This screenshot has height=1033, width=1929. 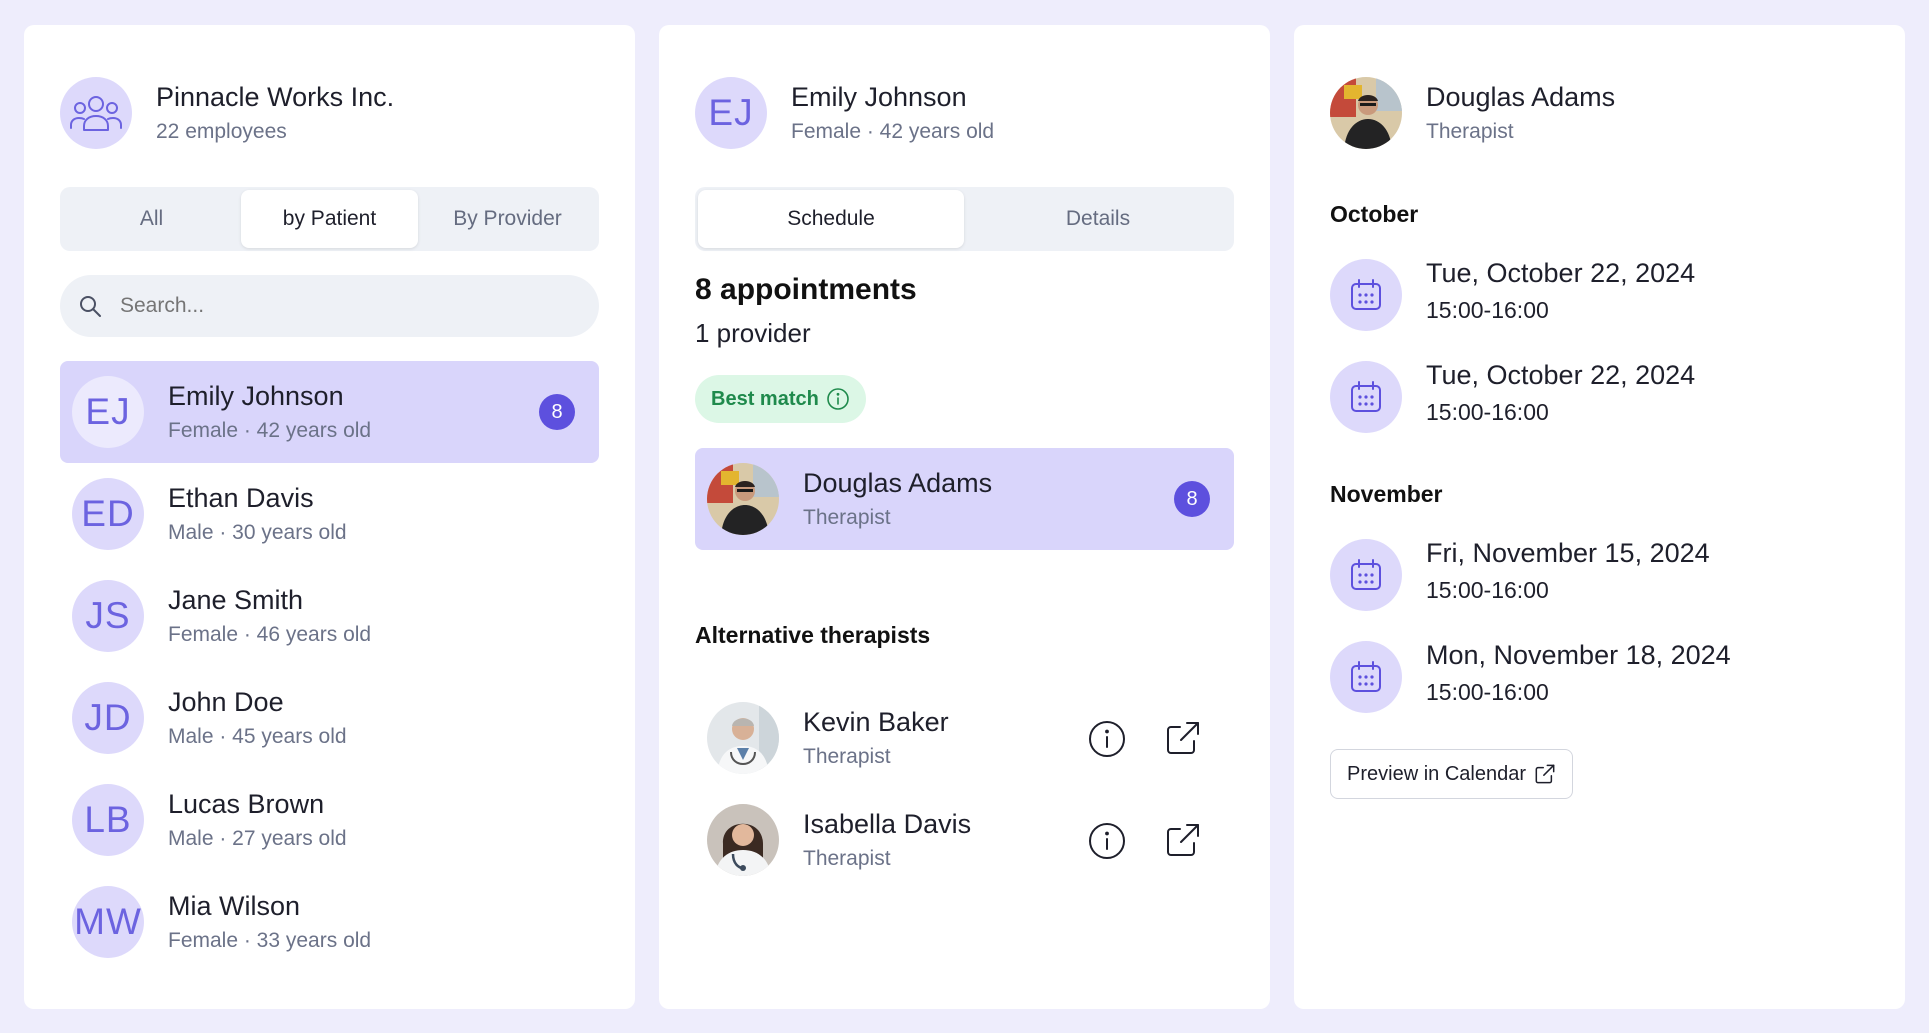 What do you see at coordinates (270, 940) in the screenshot?
I see `patient-info: Female · 33 years old` at bounding box center [270, 940].